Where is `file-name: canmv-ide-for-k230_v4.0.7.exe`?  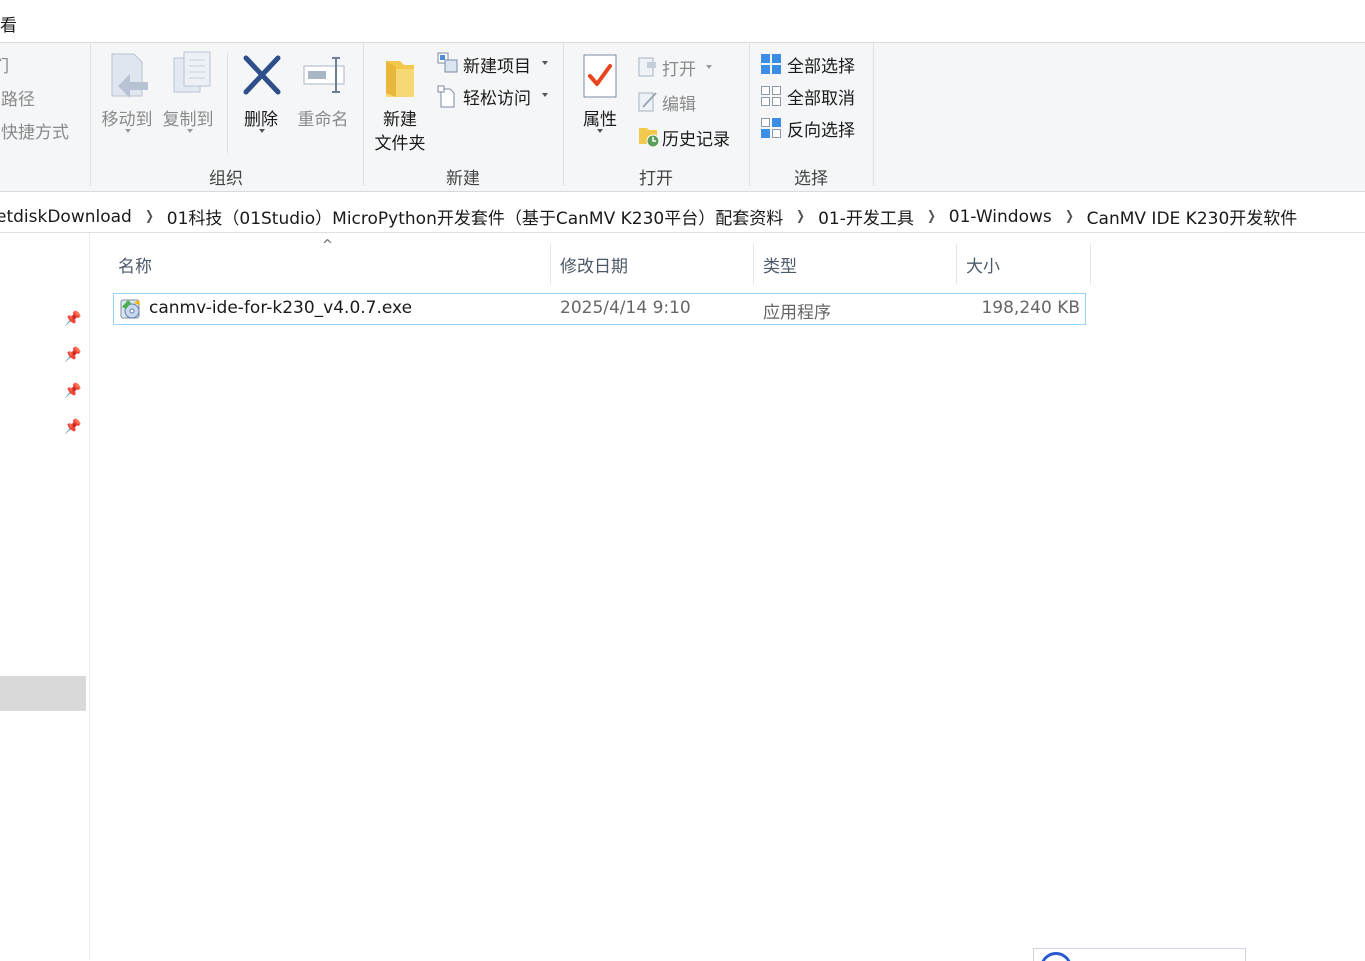
file-name: canmv-ide-for-k230_v4.0.7.exe is located at coordinates (280, 308).